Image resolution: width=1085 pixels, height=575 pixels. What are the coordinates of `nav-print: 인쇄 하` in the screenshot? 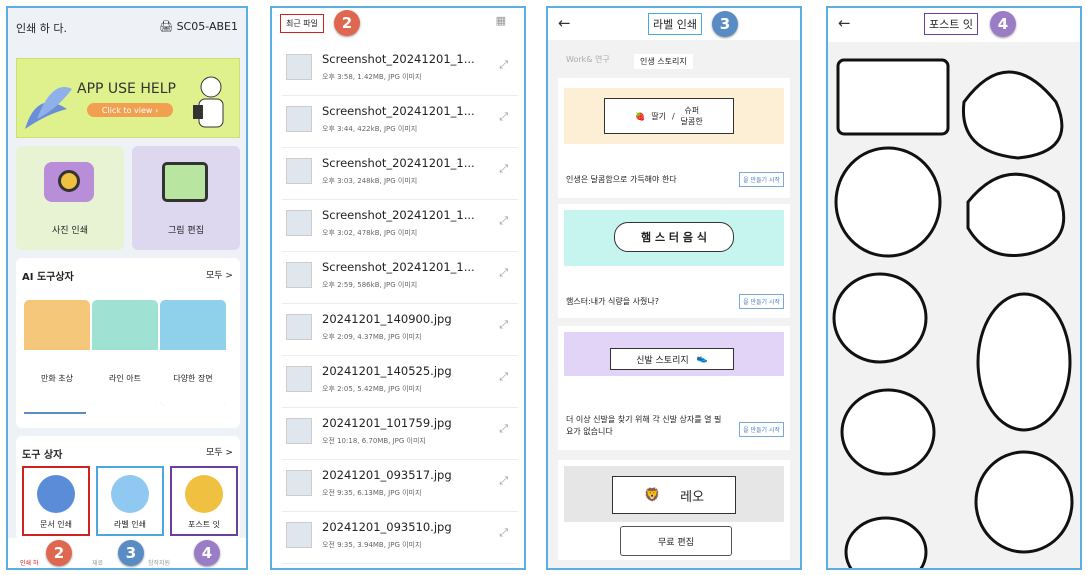 It's located at (29, 562).